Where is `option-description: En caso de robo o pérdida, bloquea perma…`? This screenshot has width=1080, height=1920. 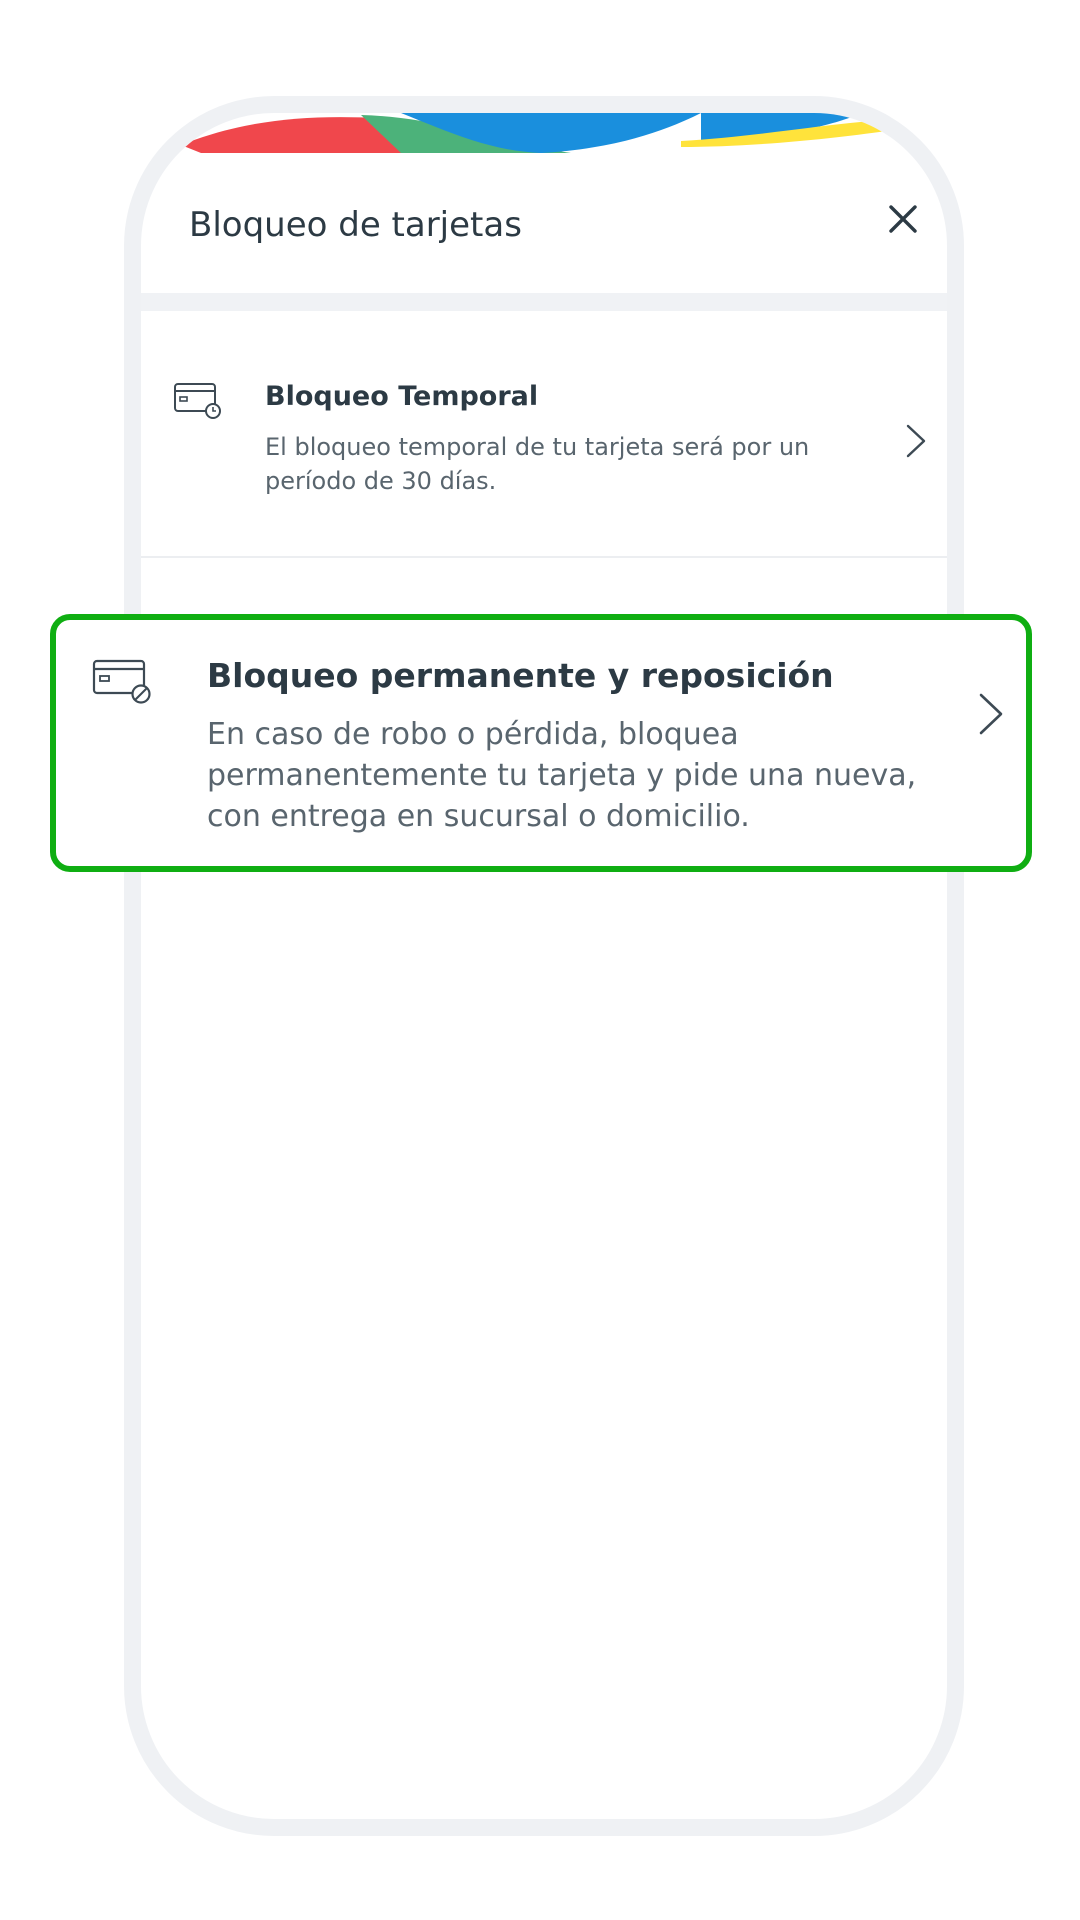 option-description: En caso de robo o pérdida, bloquea perma… is located at coordinates (562, 775).